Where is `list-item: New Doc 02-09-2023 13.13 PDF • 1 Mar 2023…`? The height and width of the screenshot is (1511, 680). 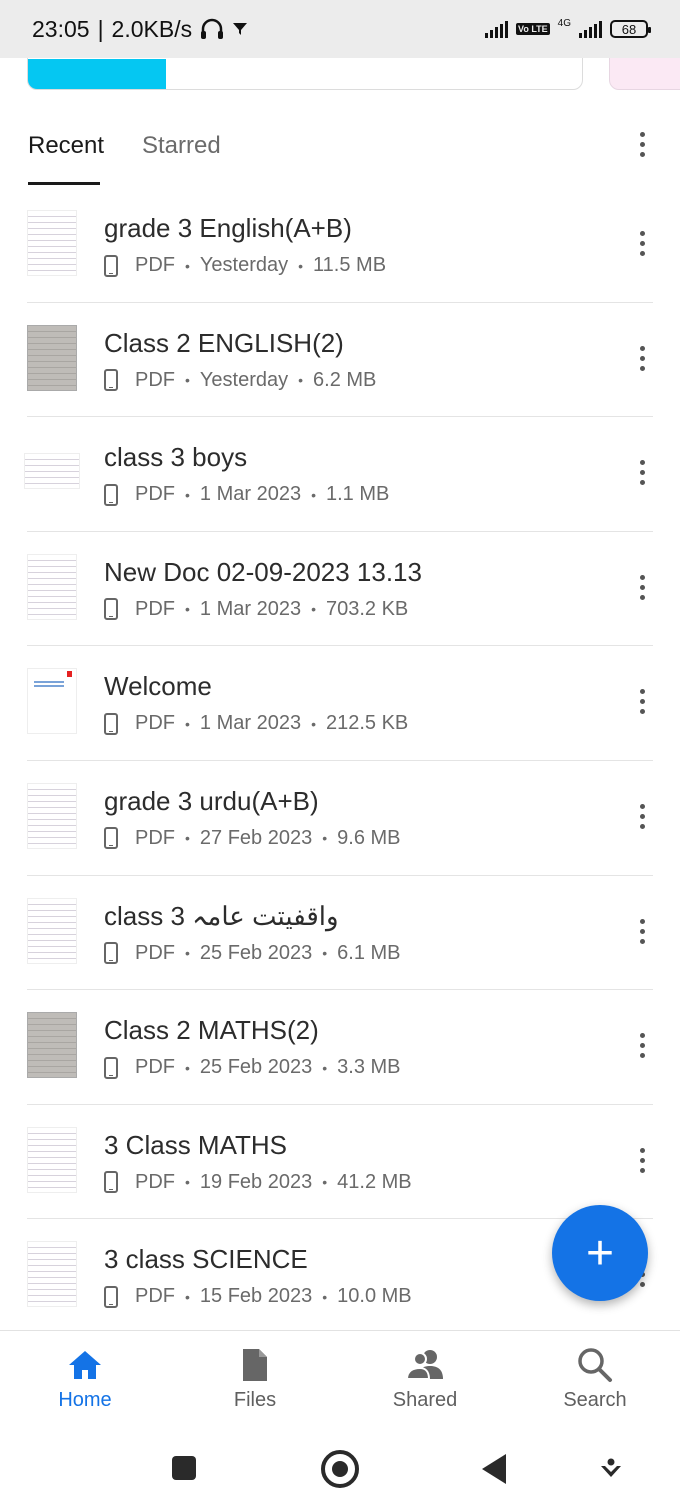 list-item: New Doc 02-09-2023 13.13 PDF • 1 Mar 2023… is located at coordinates (340, 589).